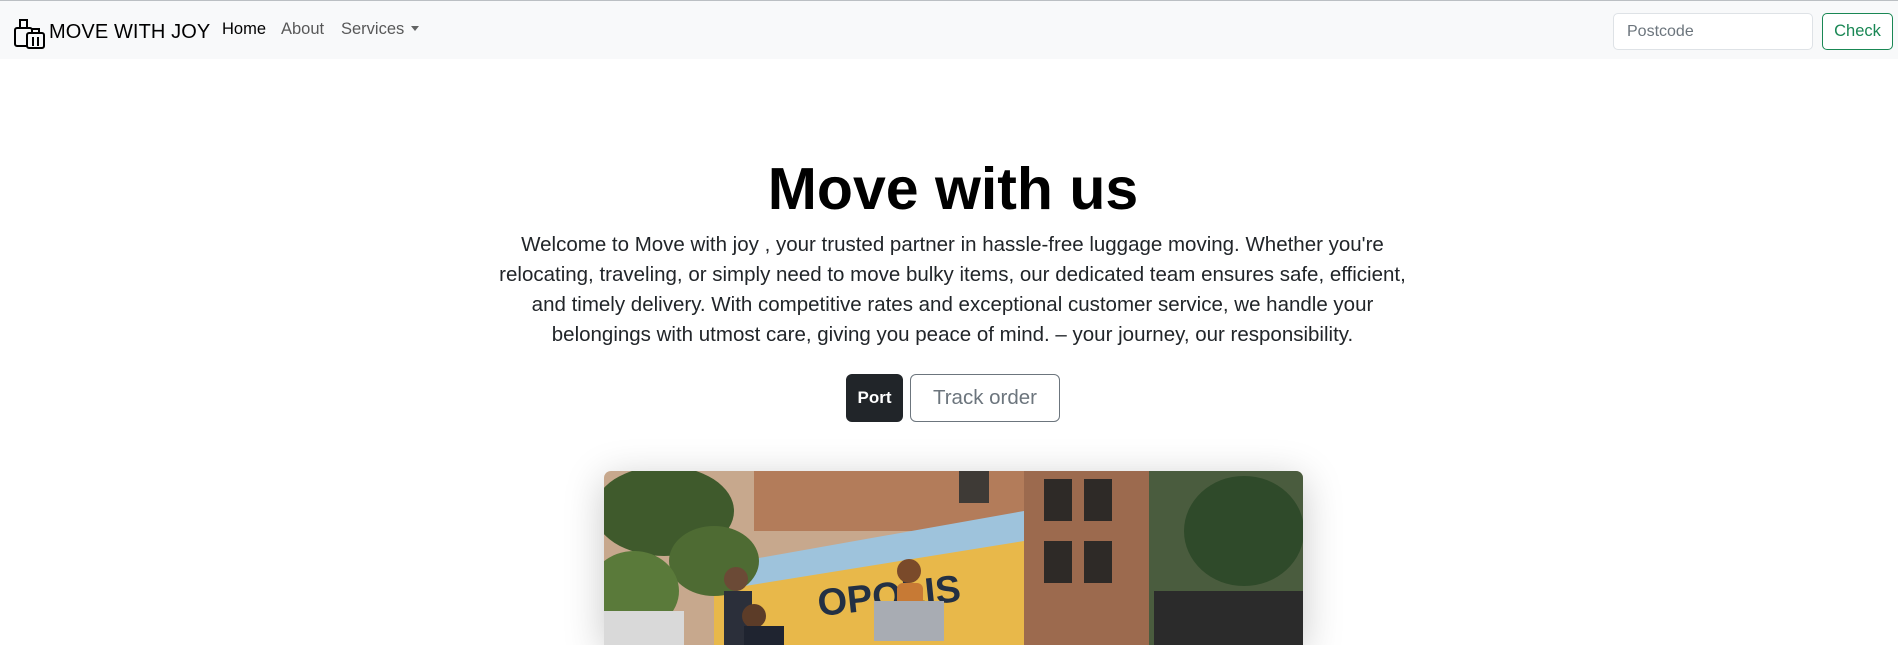  I want to click on nav-link-services: Services, so click(380, 29).